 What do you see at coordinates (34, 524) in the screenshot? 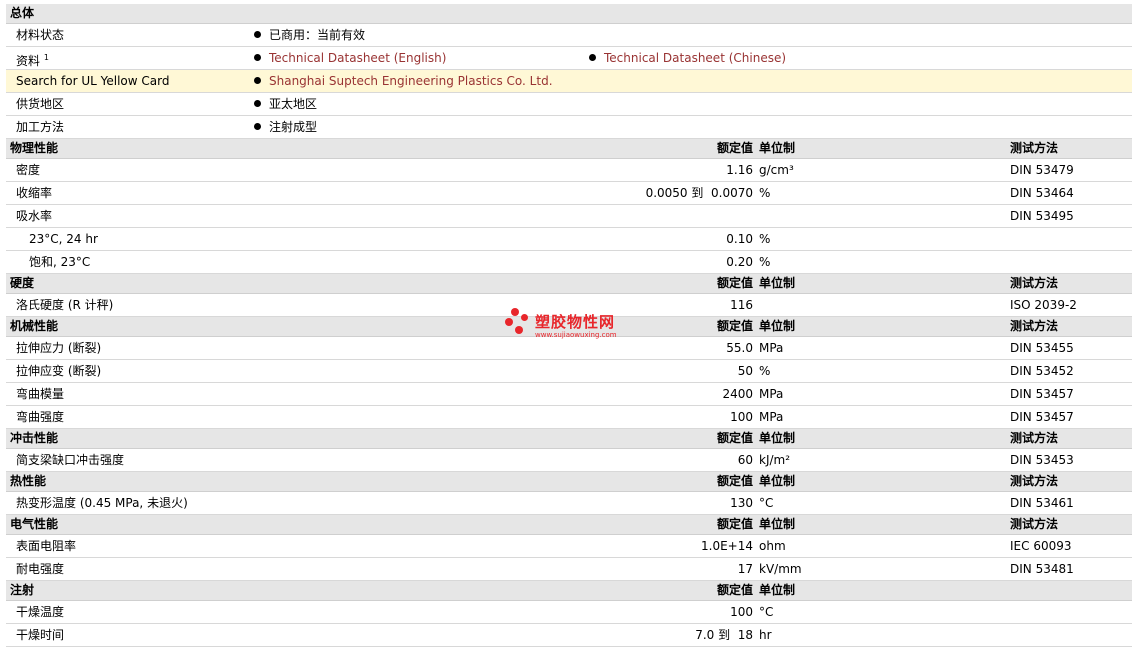
I see `section-title: 电气性能` at bounding box center [34, 524].